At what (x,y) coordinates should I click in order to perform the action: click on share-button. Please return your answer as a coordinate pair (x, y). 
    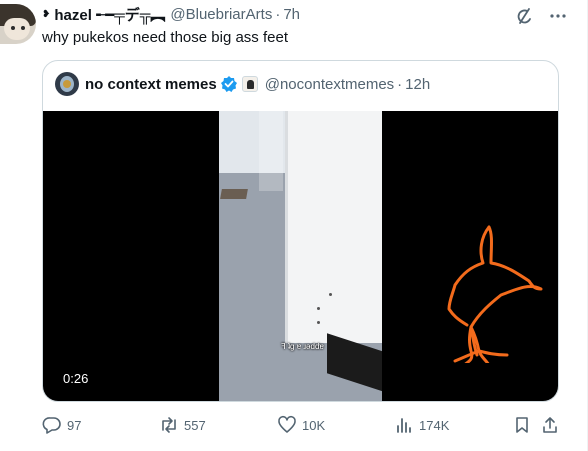
    Looking at the image, I should click on (550, 425).